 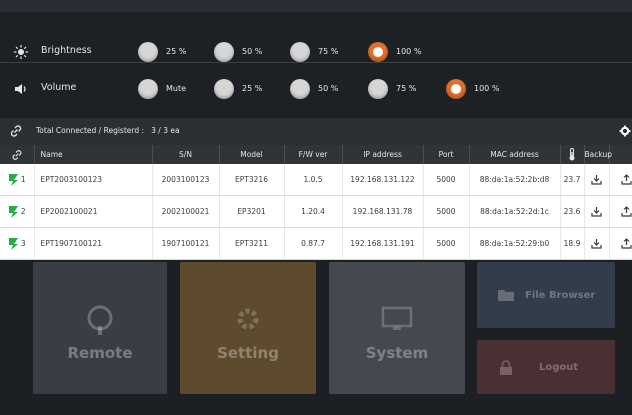 I want to click on logout-tile: Logout, so click(x=546, y=367).